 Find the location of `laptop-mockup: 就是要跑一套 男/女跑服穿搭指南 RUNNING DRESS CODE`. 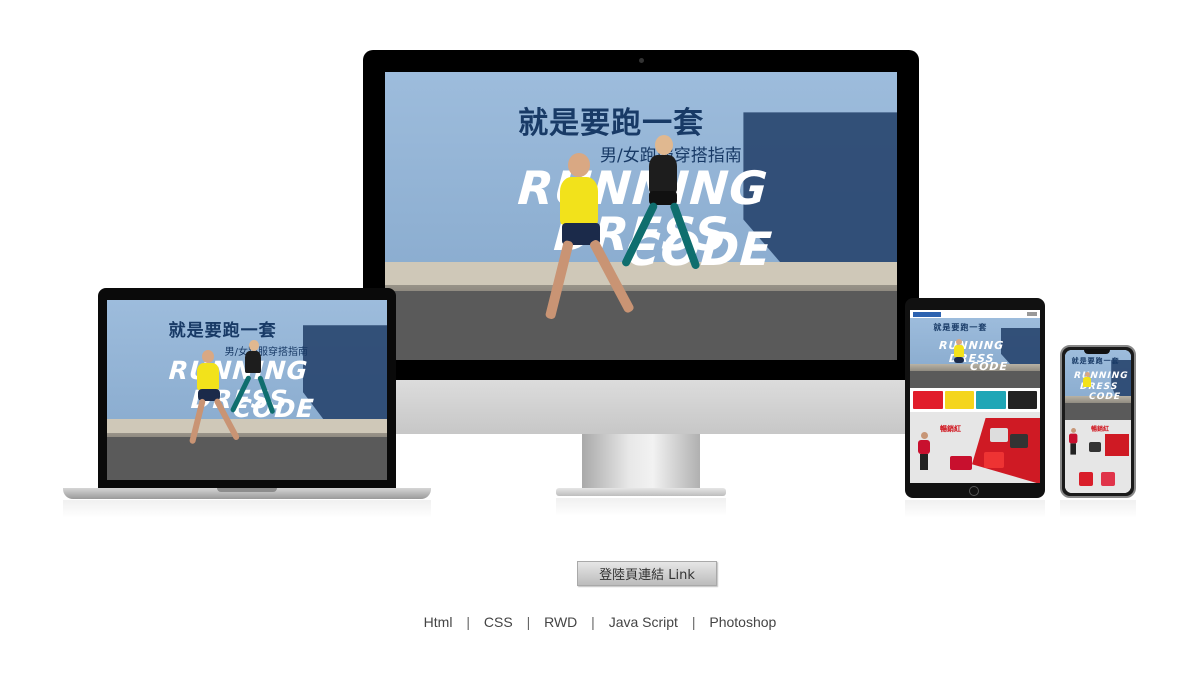

laptop-mockup: 就是要跑一套 男/女跑服穿搭指南 RUNNING DRESS CODE is located at coordinates (247, 388).